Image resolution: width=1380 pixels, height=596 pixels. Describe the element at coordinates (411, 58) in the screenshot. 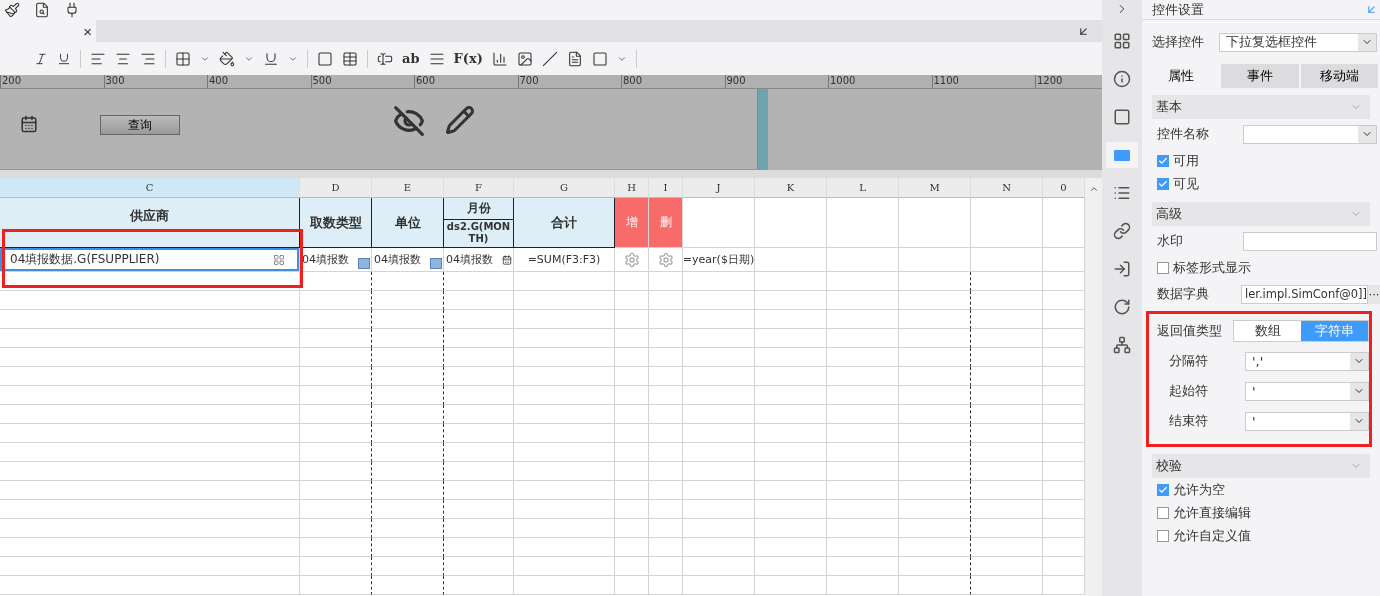

I see `text-tool: ab` at that location.